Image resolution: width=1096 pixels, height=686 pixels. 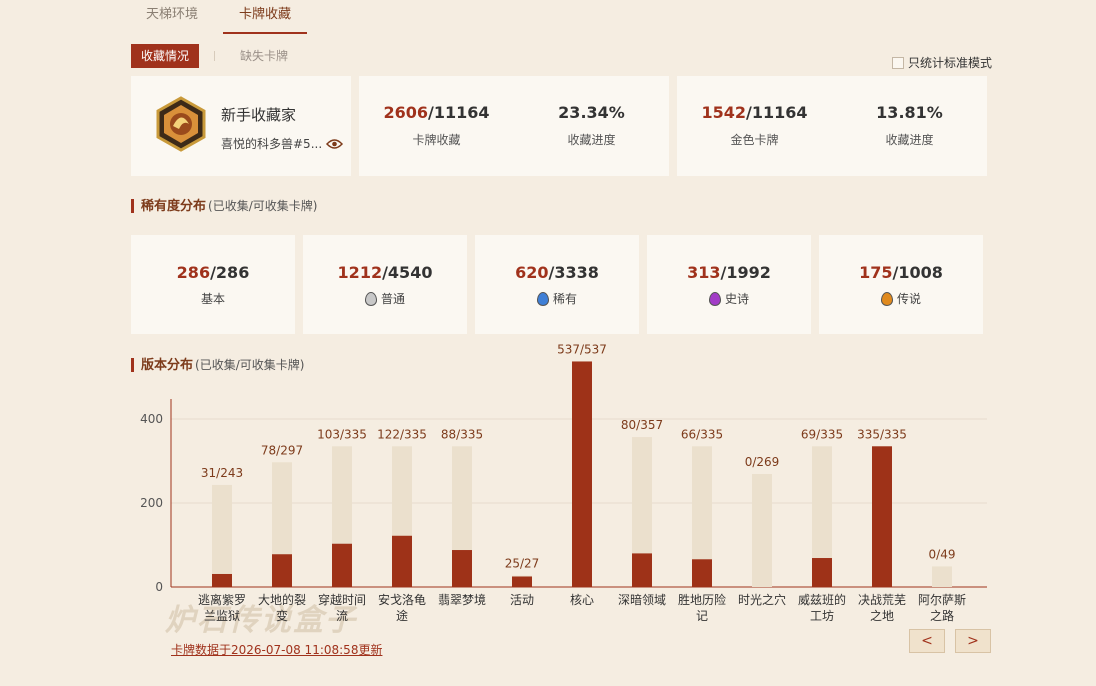 I want to click on gold-progress-label: 收藏进度, so click(x=909, y=140).